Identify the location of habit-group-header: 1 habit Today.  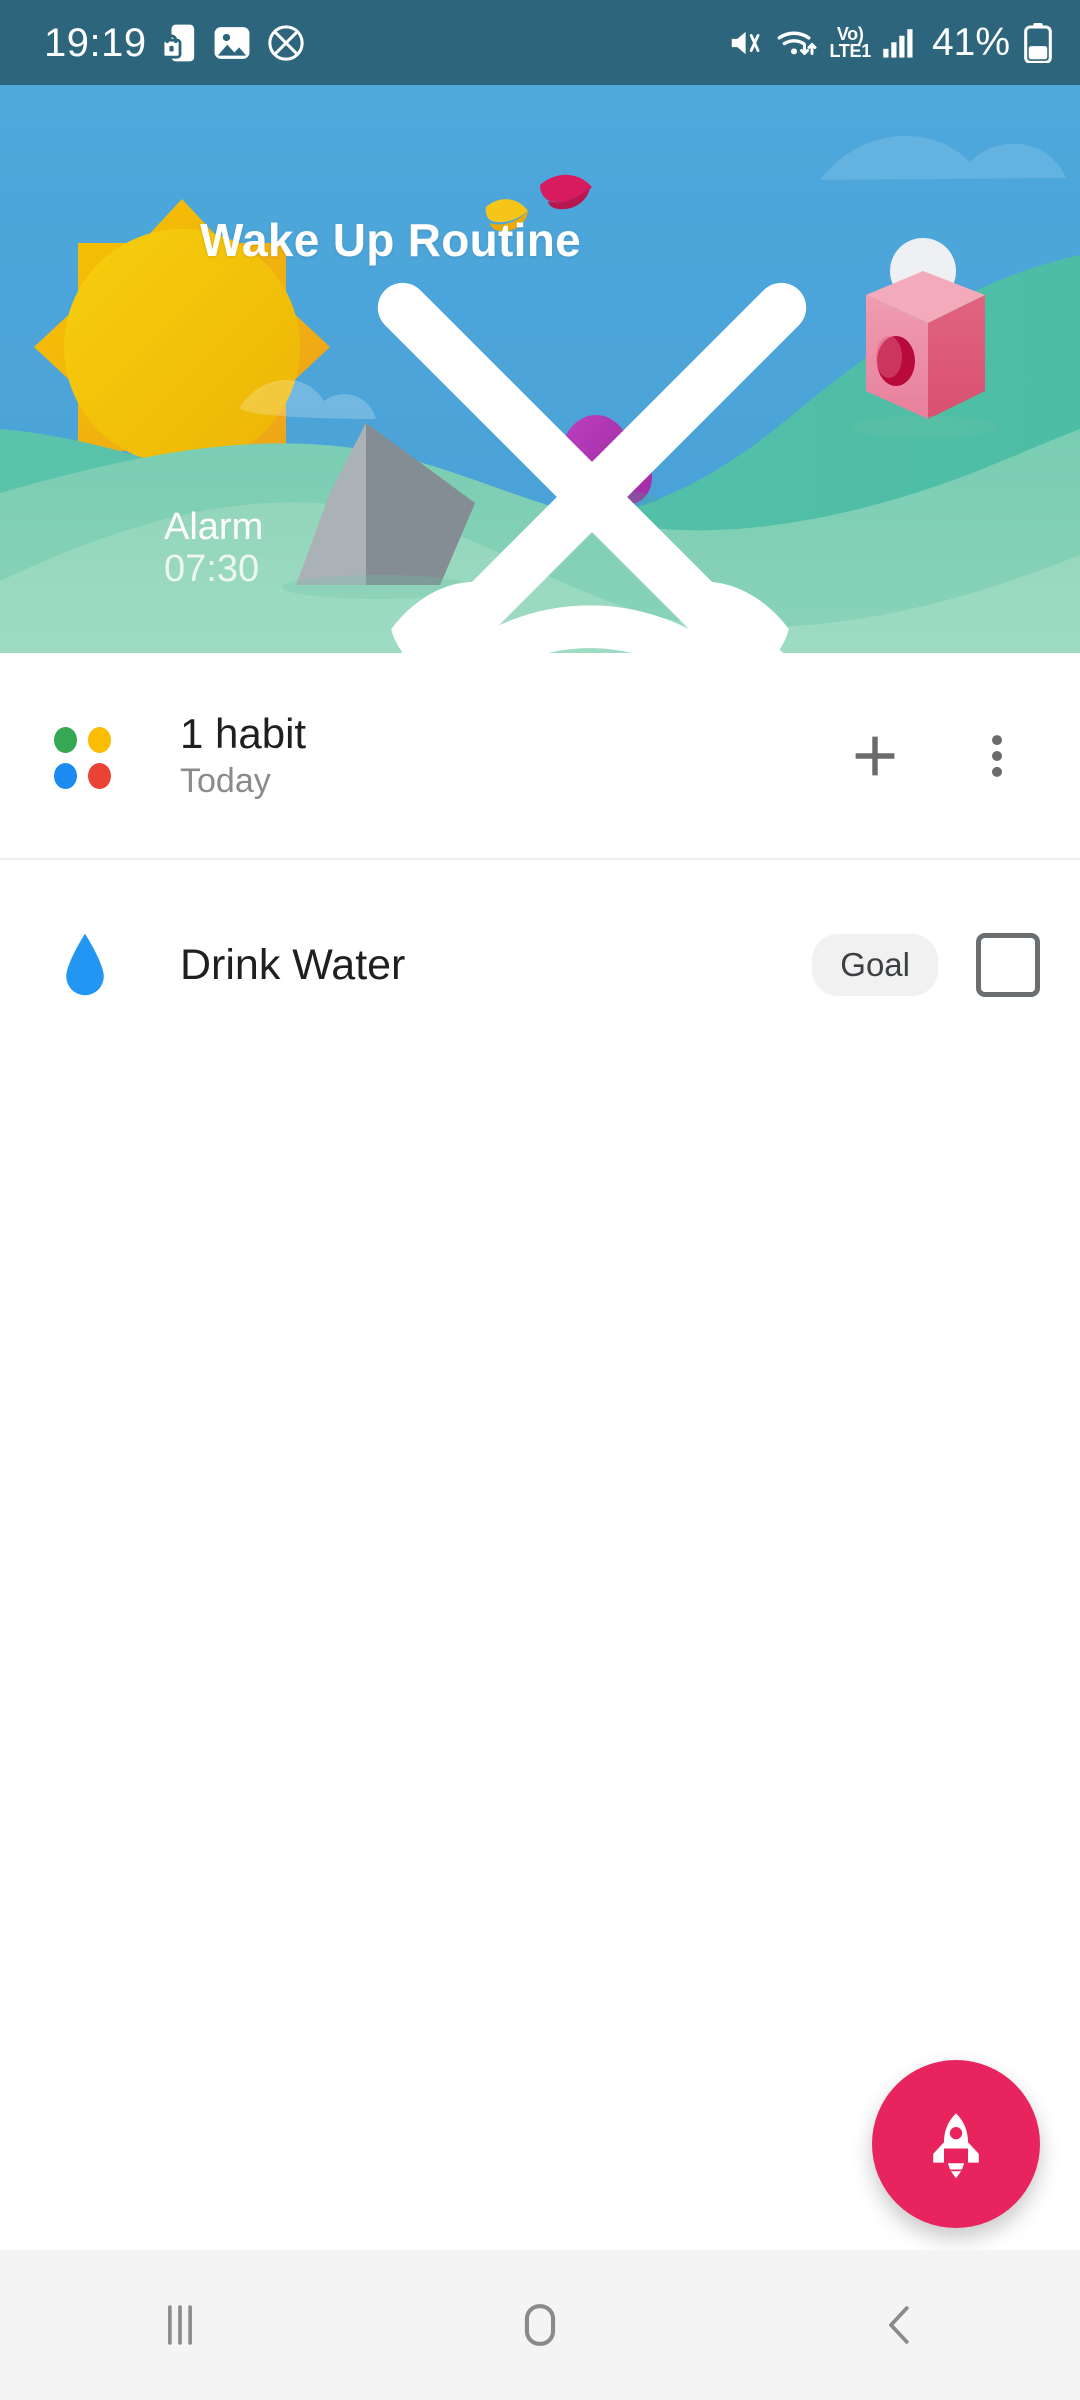
(540, 755).